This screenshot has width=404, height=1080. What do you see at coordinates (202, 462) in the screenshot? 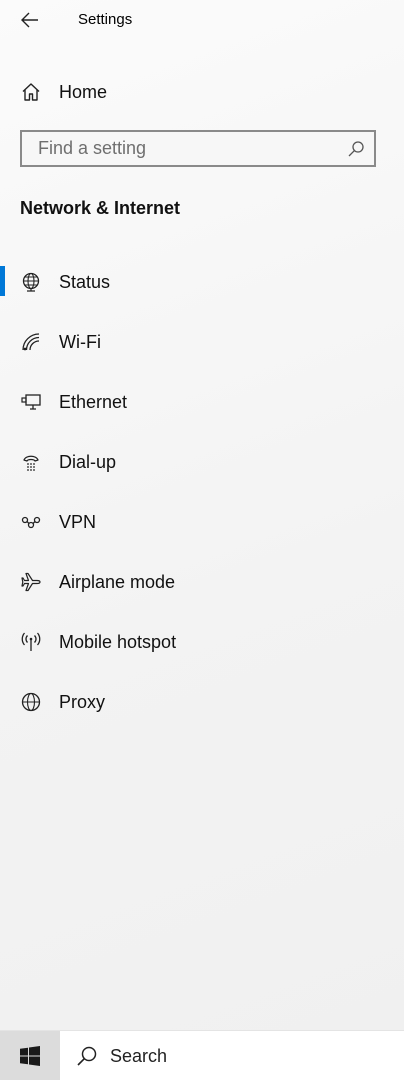
I see `nav-item-dial-up: Dial-up` at bounding box center [202, 462].